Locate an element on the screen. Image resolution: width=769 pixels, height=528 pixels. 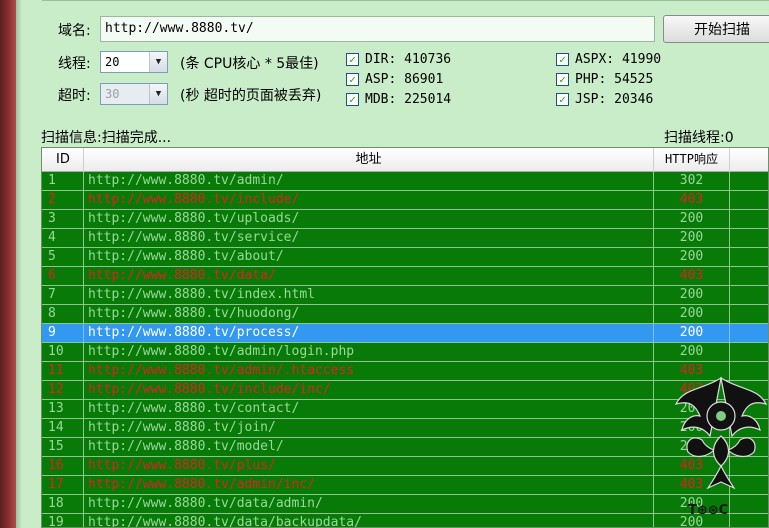
watermark-text: T⊕⊛C is located at coordinates (708, 510).